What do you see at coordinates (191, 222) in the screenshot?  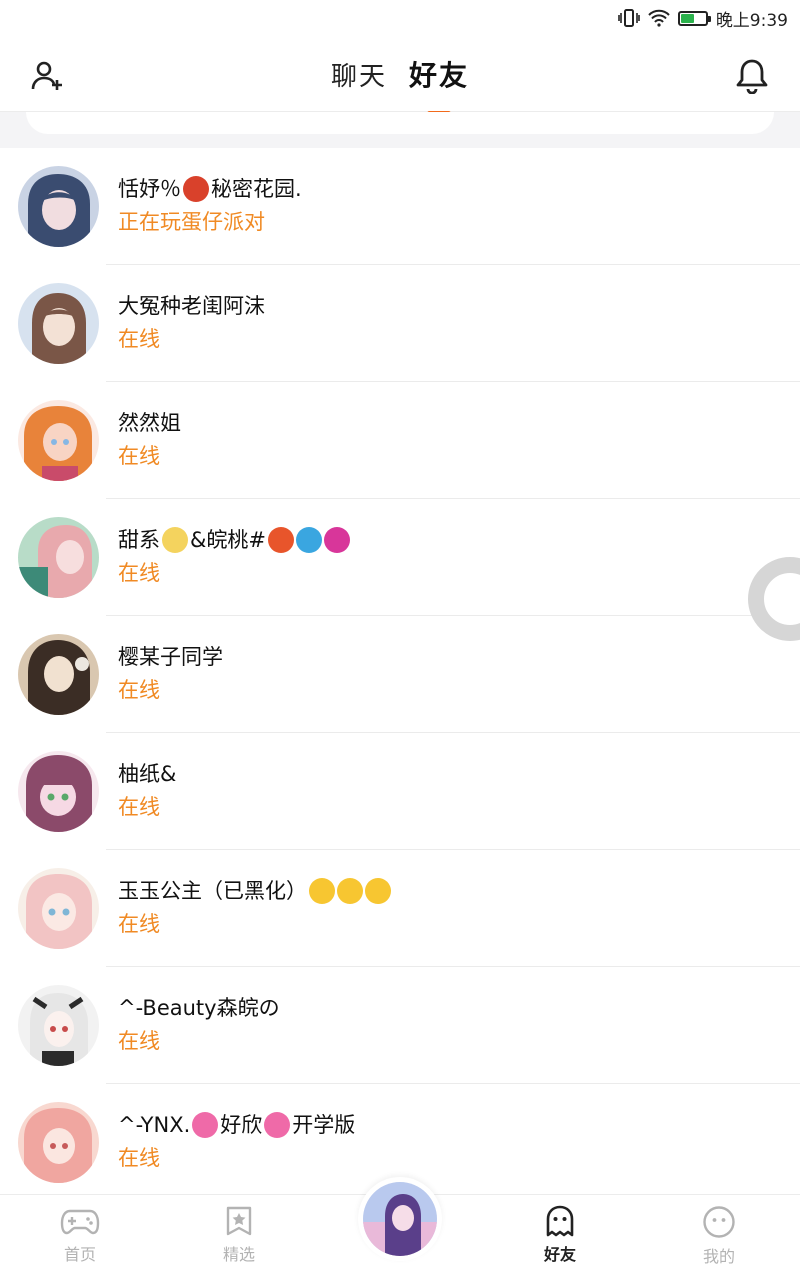 I see `friend-status: 正在玩蛋仔派对` at bounding box center [191, 222].